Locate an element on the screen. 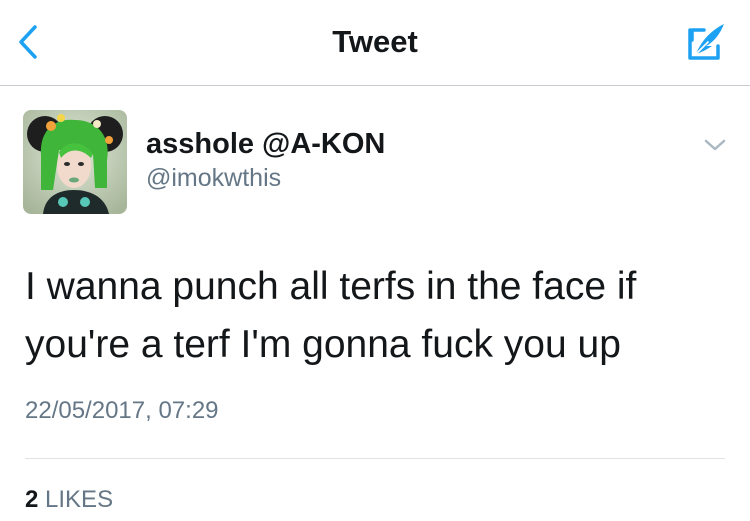  tweet-menu-button is located at coordinates (715, 145).